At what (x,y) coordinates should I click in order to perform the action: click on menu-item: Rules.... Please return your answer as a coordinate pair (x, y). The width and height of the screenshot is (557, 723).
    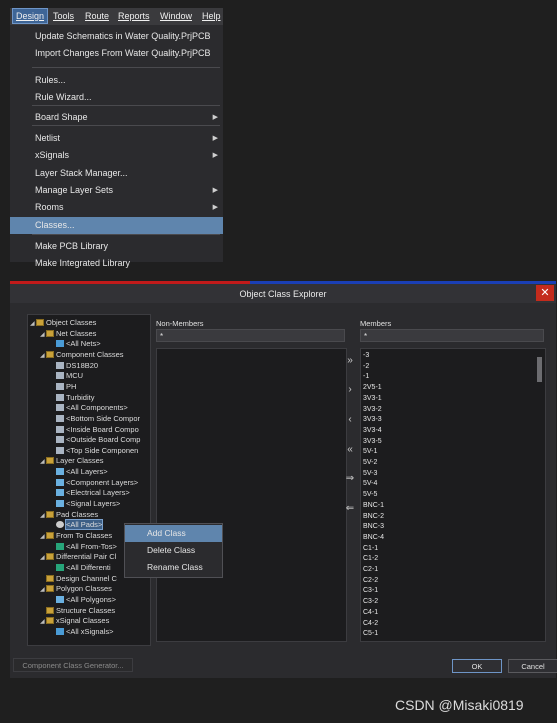
    Looking at the image, I should click on (116, 80).